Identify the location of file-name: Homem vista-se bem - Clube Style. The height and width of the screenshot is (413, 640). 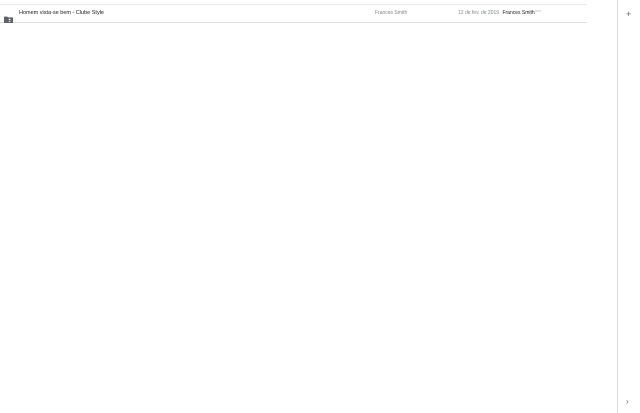
(61, 13).